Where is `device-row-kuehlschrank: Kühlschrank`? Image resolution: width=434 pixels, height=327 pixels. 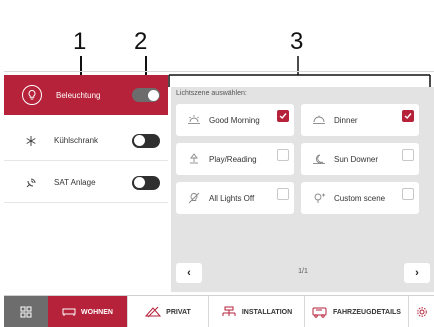
device-row-kuehlschrank: Kühlschrank is located at coordinates (86, 141).